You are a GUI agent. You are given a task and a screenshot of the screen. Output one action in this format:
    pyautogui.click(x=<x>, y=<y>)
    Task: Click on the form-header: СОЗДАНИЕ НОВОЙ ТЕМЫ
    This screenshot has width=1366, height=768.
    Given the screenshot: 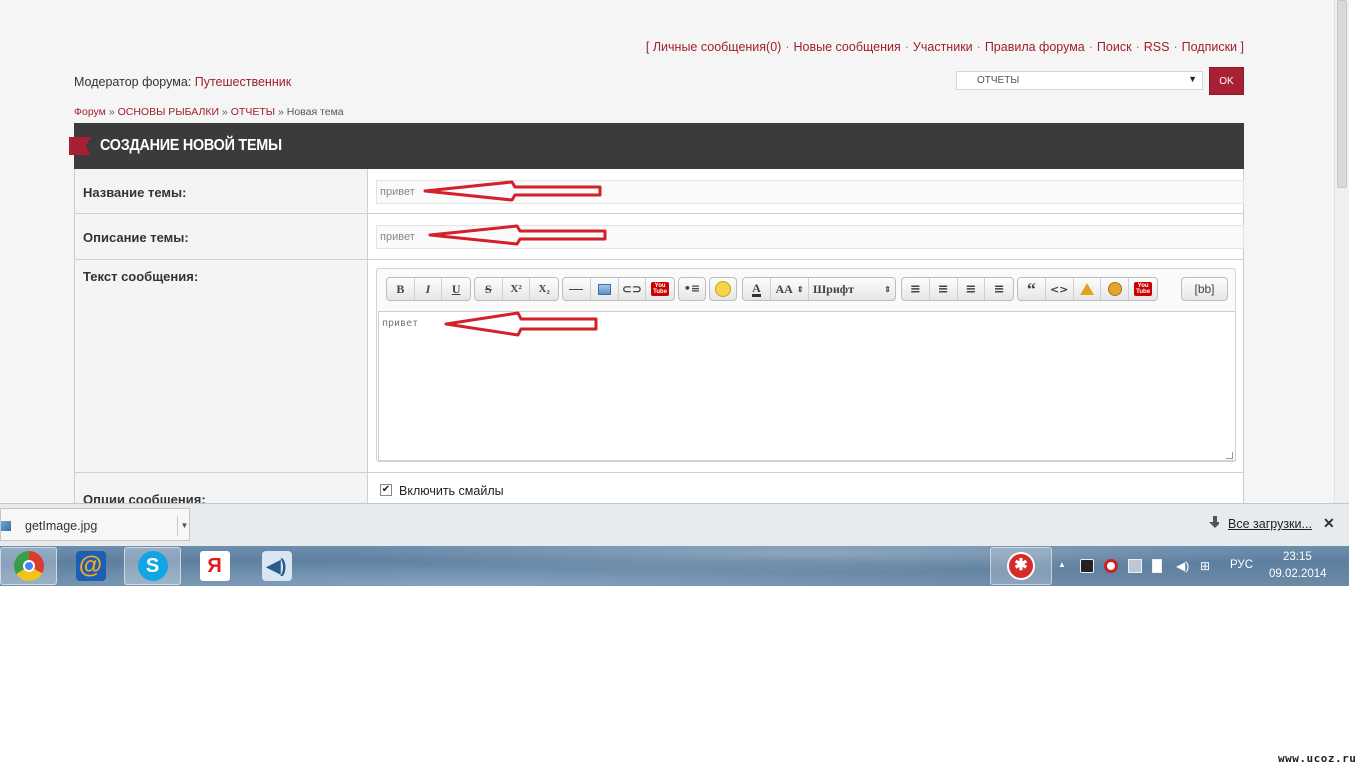 What is the action you would take?
    pyautogui.click(x=656, y=146)
    